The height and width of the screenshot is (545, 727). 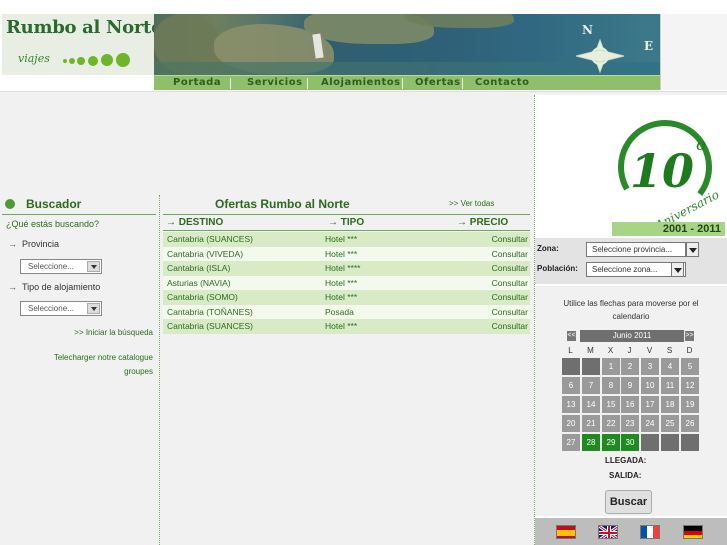 What do you see at coordinates (650, 385) in the screenshot?
I see `calendar-day: 10` at bounding box center [650, 385].